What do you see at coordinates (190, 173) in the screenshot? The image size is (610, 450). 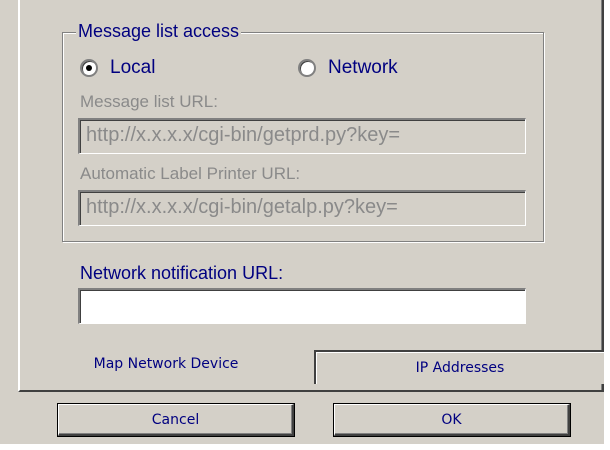 I see `label-printer-url-label: Automatic Label Printer URL:` at bounding box center [190, 173].